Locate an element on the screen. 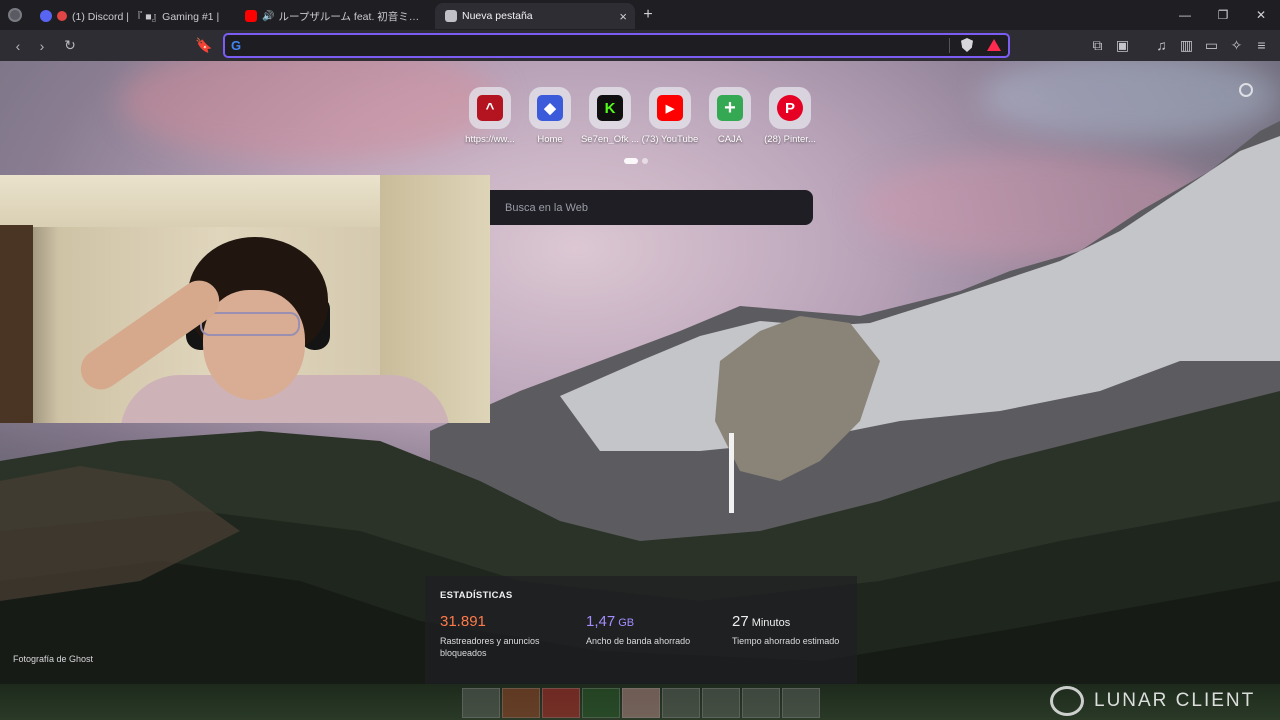 Image resolution: width=1280 pixels, height=720 pixels. shortcut-icon-frame: K is located at coordinates (610, 108).